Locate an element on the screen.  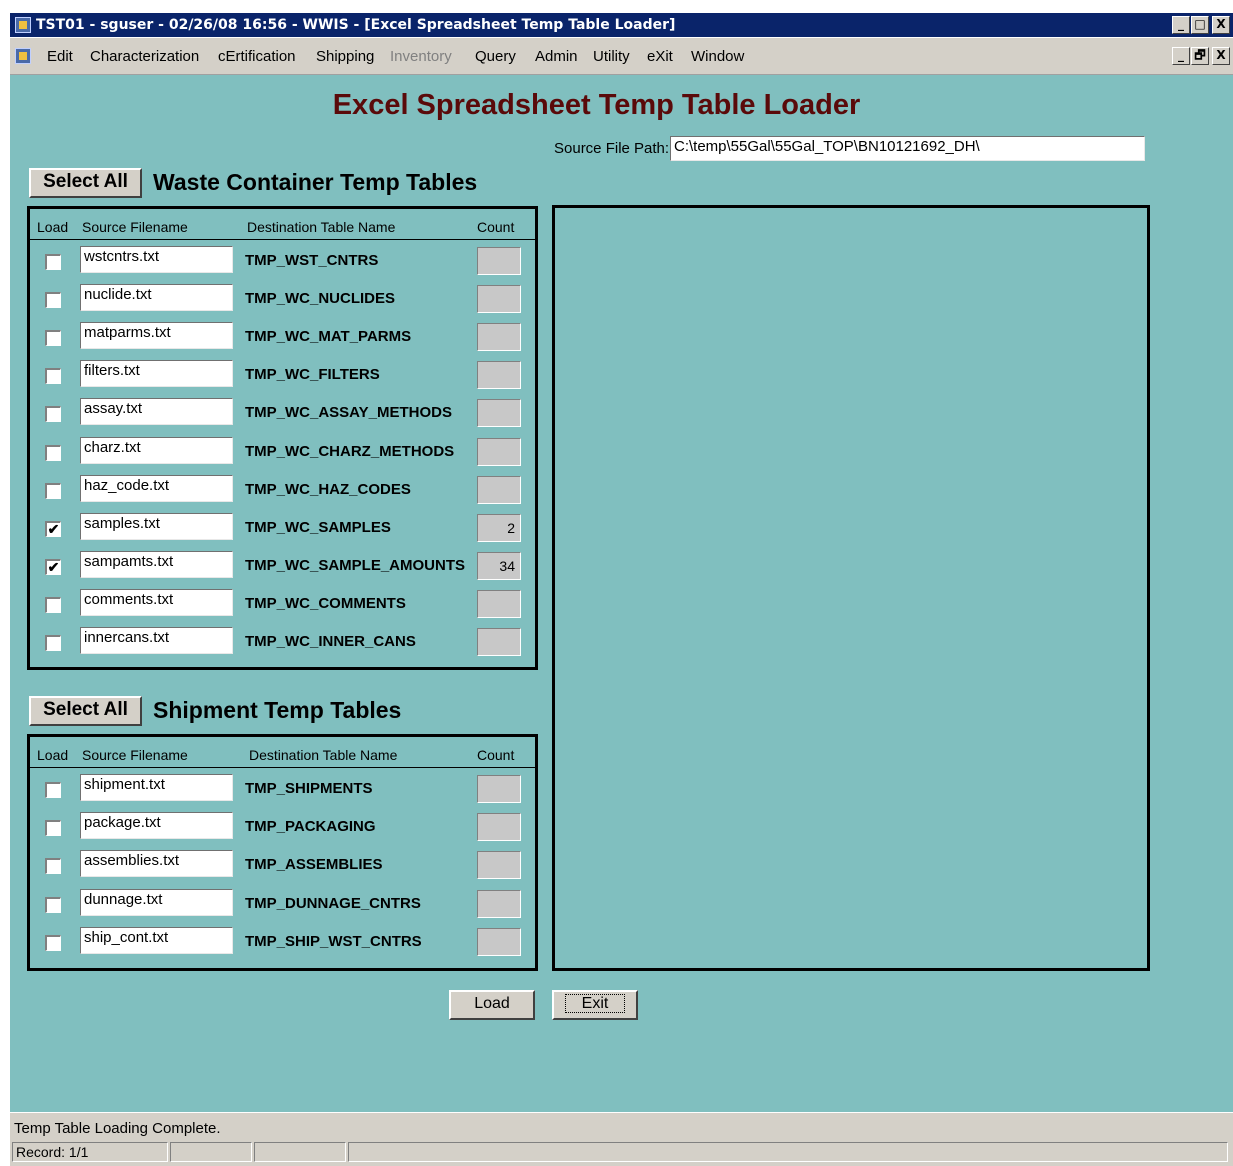
waste-source-filename-input: haz_code.txt is located at coordinates (156, 488).